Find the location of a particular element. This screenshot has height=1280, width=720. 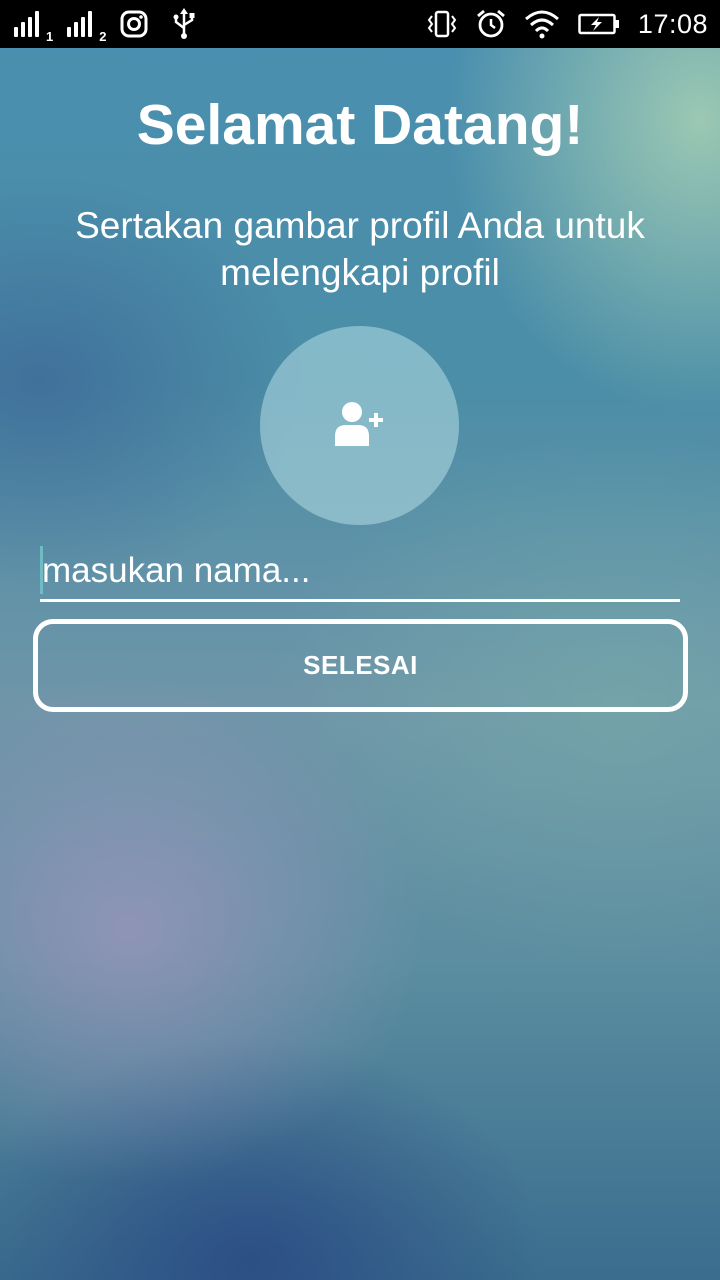

status-bar: 1 2 17:08 is located at coordinates (360, 24).